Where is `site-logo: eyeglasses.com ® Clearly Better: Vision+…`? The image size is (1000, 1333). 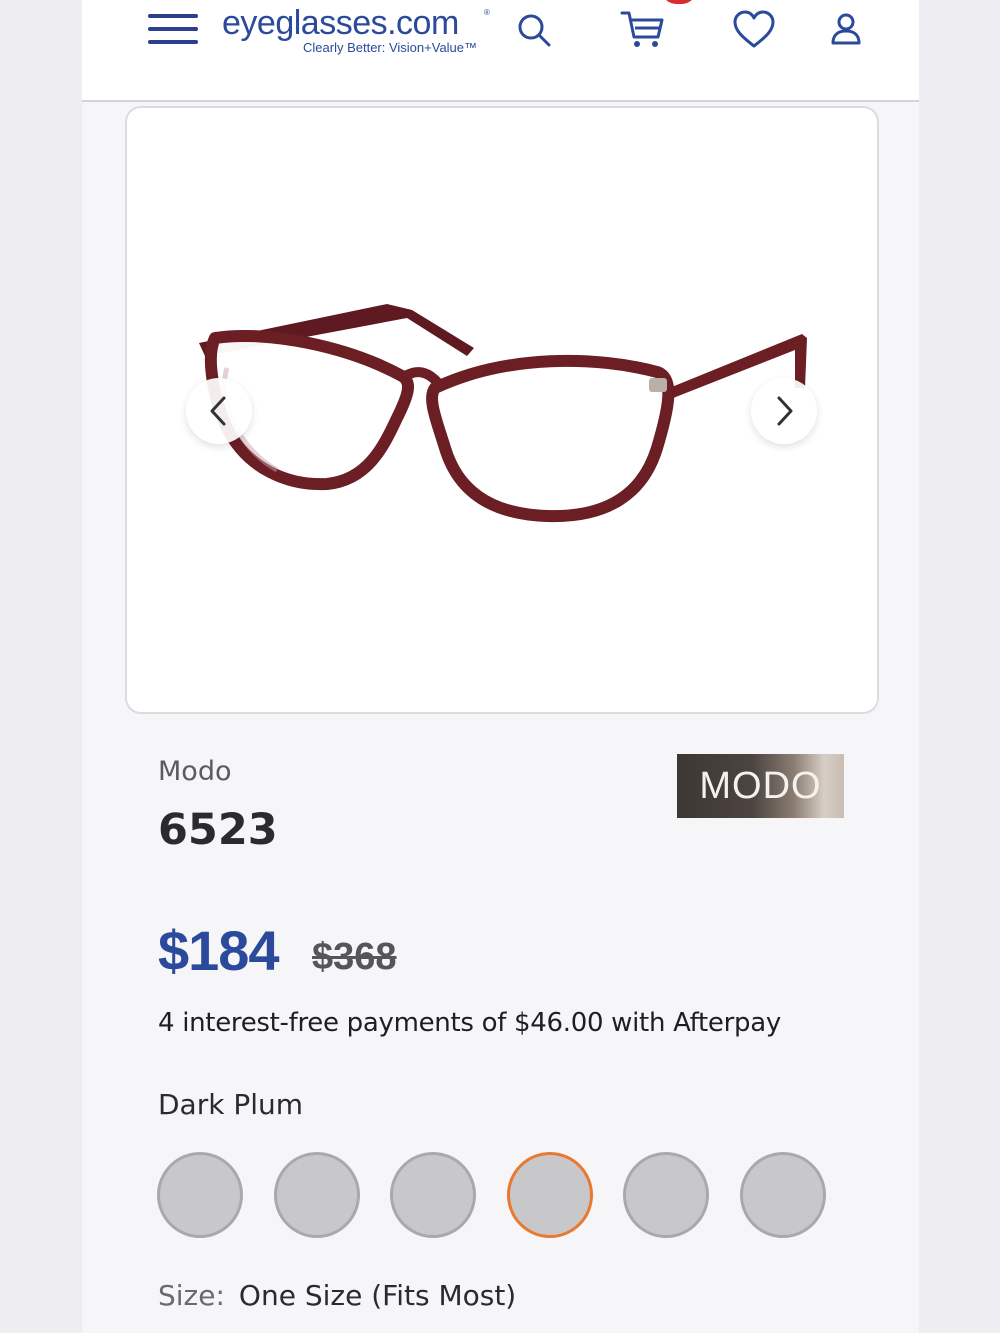
site-logo: eyeglasses.com ® Clearly Better: Vision+… is located at coordinates (358, 29).